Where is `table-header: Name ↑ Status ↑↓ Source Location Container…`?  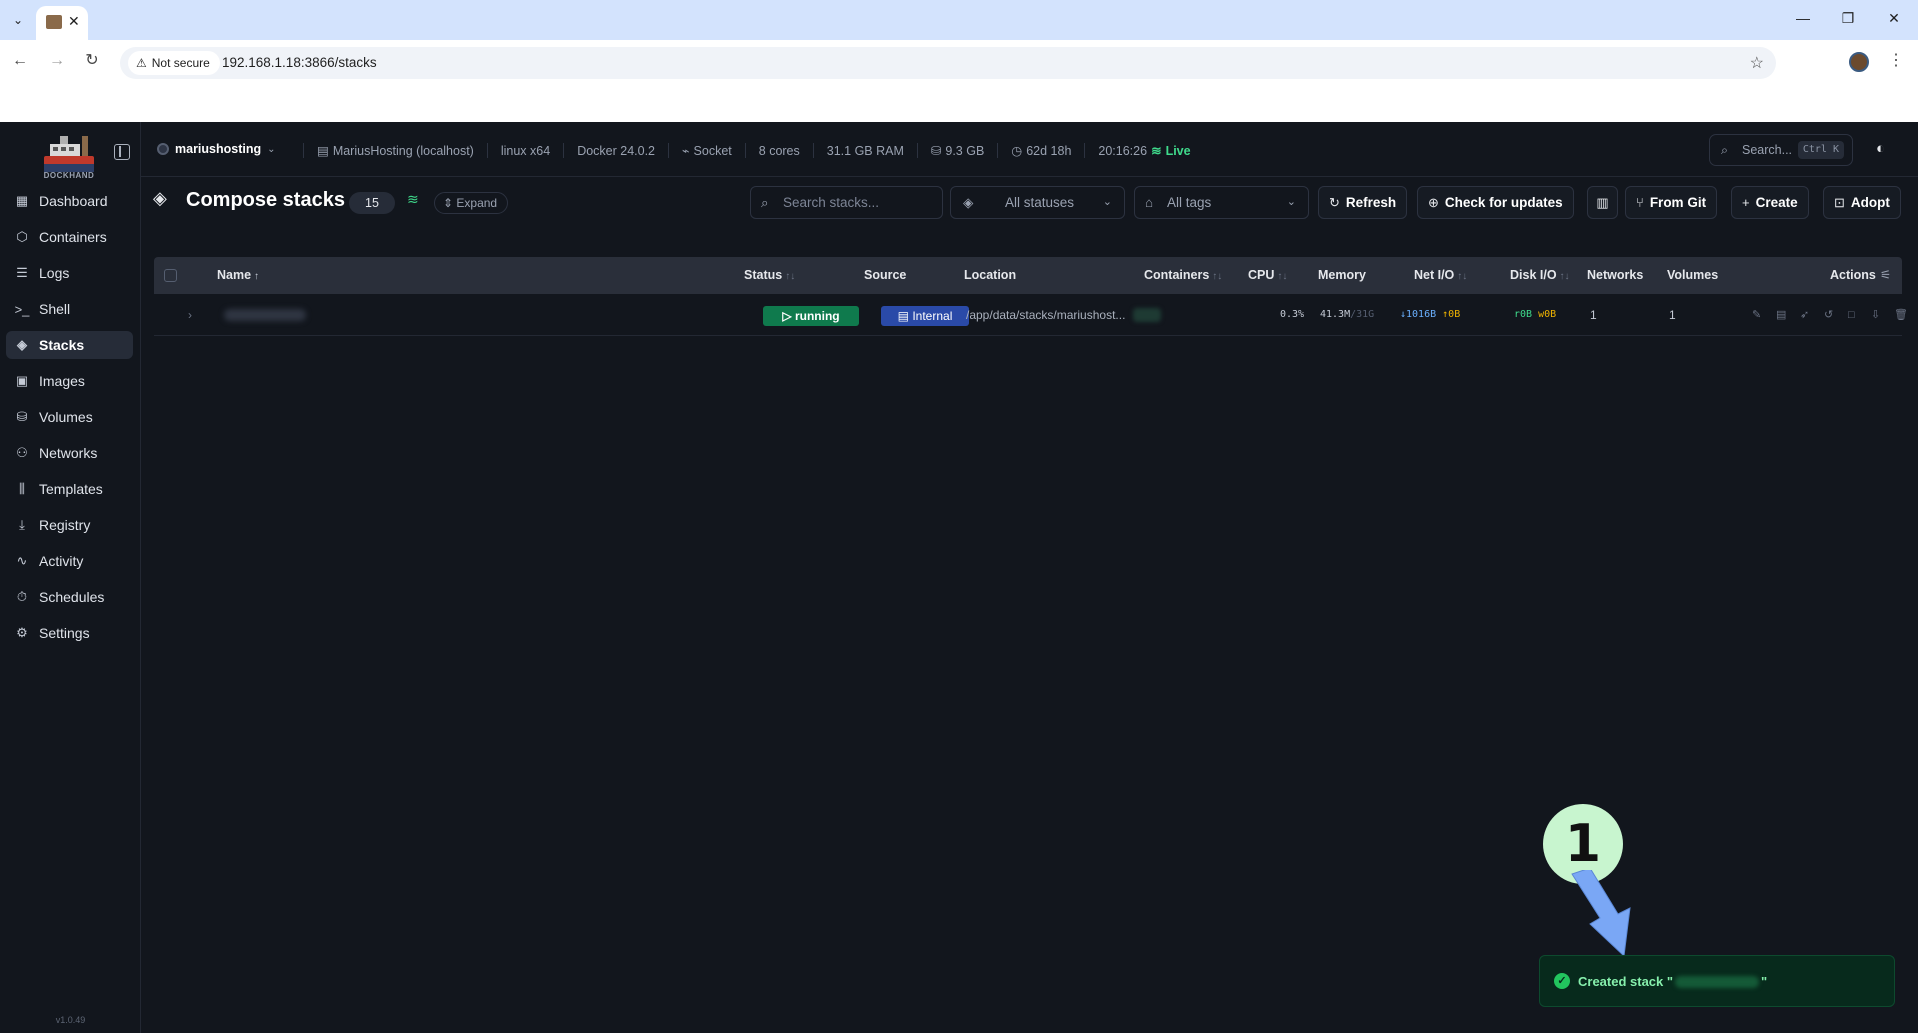 table-header: Name ↑ Status ↑↓ Source Location Container… is located at coordinates (1028, 275).